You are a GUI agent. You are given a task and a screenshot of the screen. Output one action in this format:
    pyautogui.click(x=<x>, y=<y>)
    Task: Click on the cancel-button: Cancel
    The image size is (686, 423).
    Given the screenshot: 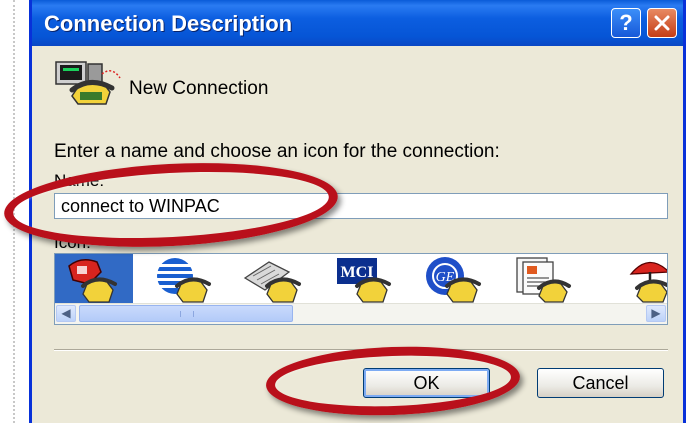 What is the action you would take?
    pyautogui.click(x=600, y=383)
    